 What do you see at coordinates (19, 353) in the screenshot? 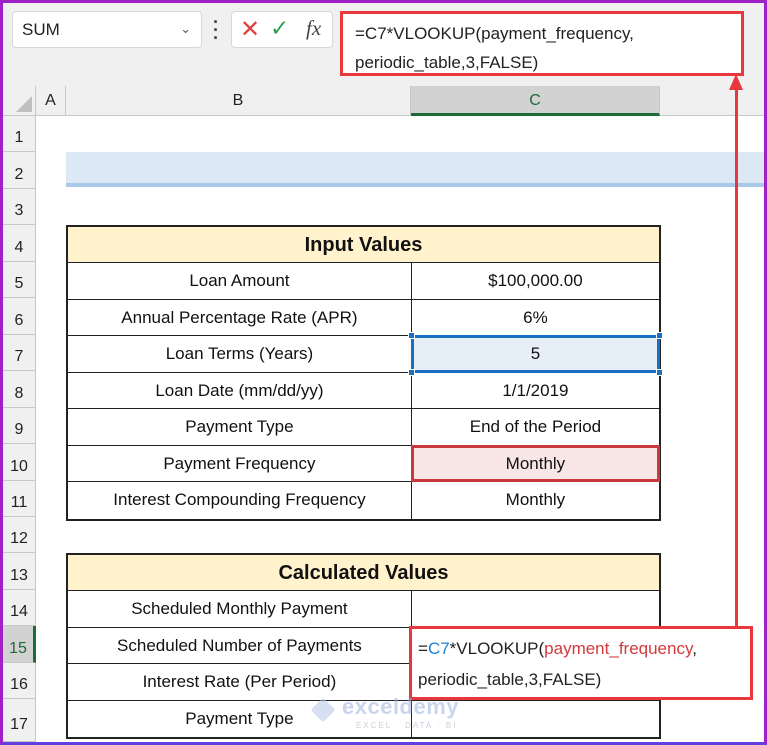
I see `row-header-7: 7` at bounding box center [19, 353].